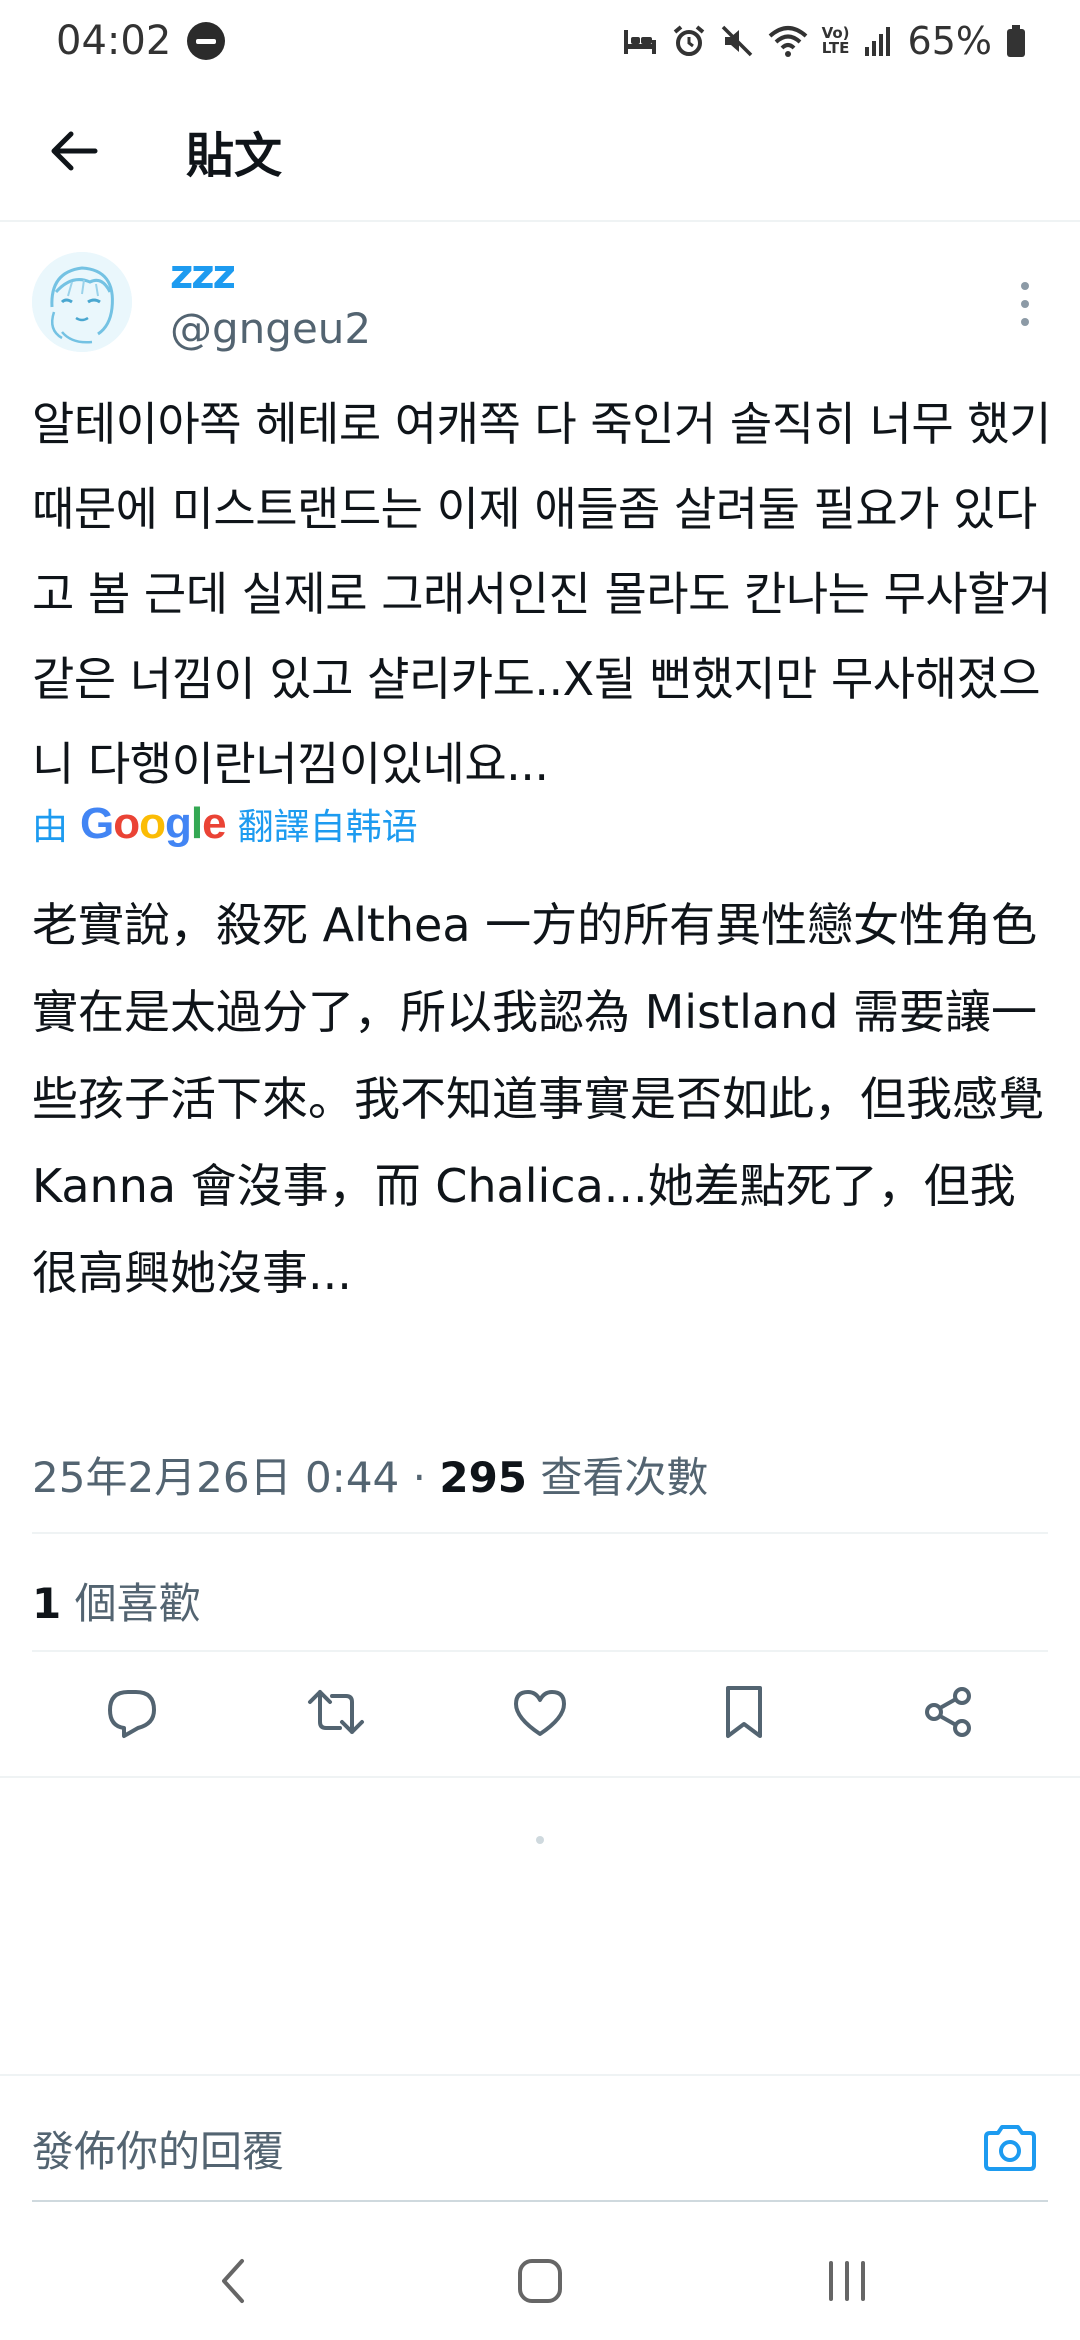 This screenshot has height=2340, width=1080. What do you see at coordinates (835, 40) in the screenshot?
I see `volte-indicator: Vo) LTE` at bounding box center [835, 40].